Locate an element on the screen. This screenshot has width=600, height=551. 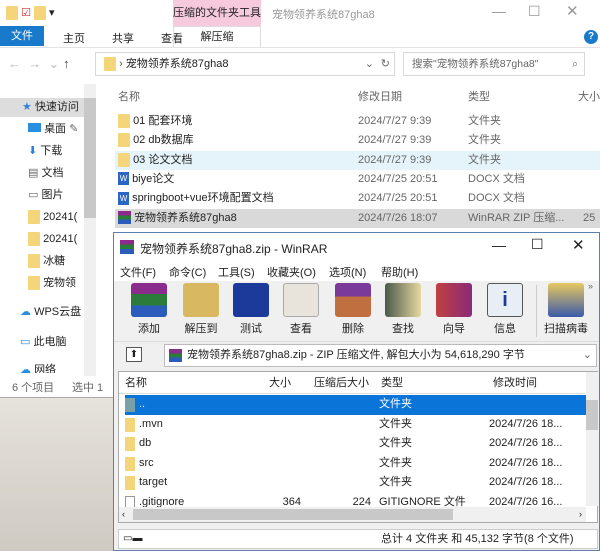
quick-access-toolbar: ☑ ▾ is located at coordinates (30, 13).